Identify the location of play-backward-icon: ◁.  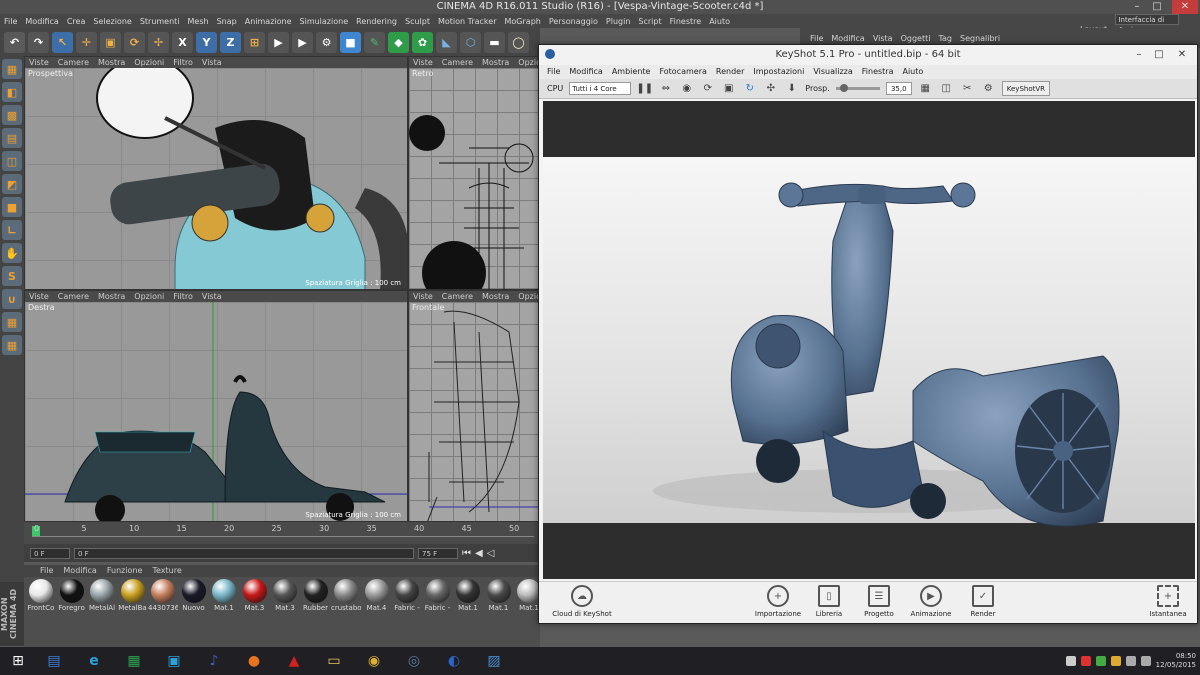
(491, 553).